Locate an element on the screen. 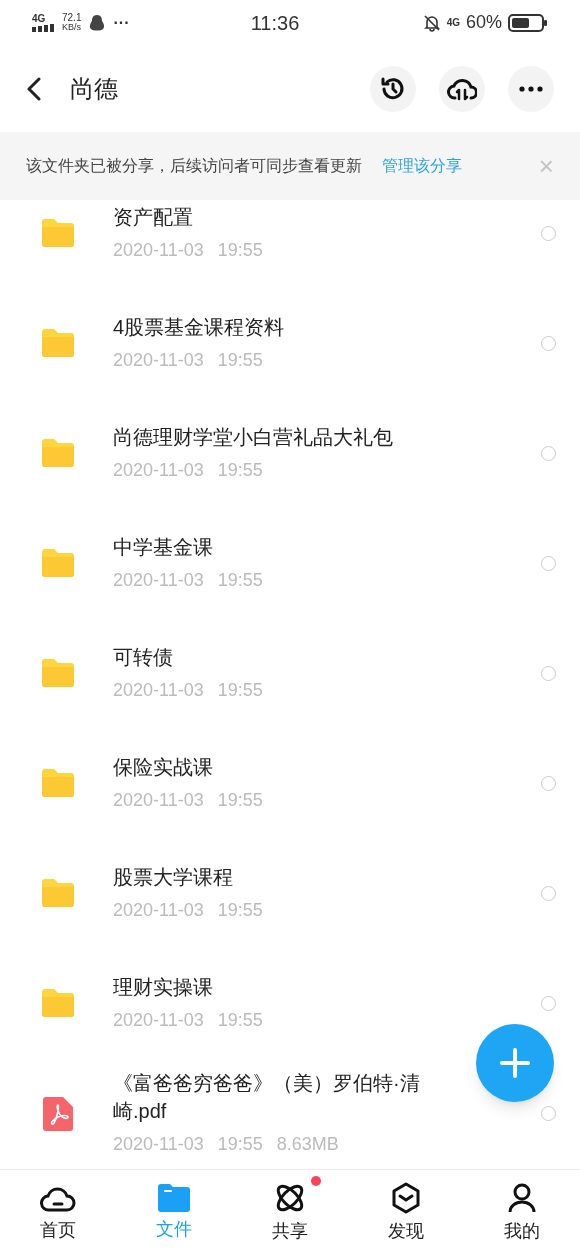 The height and width of the screenshot is (1257, 580). tab-bar-item: 发现 is located at coordinates (406, 1213).